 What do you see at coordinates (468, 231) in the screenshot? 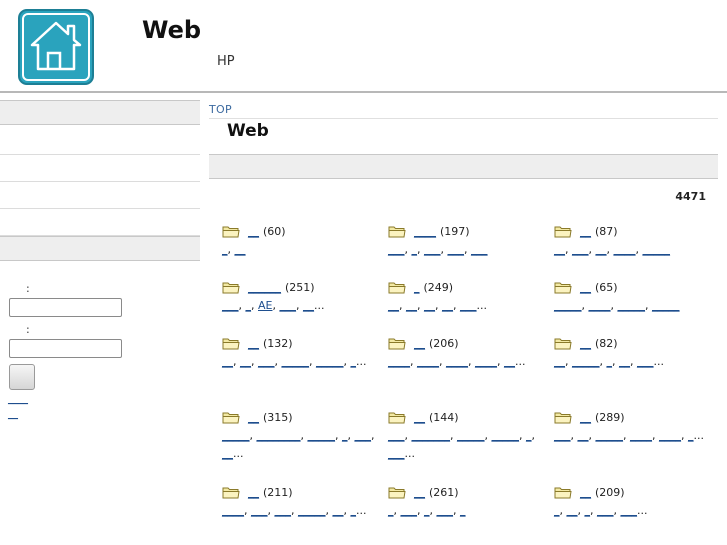
I see `category-header: ____ (197)` at bounding box center [468, 231].